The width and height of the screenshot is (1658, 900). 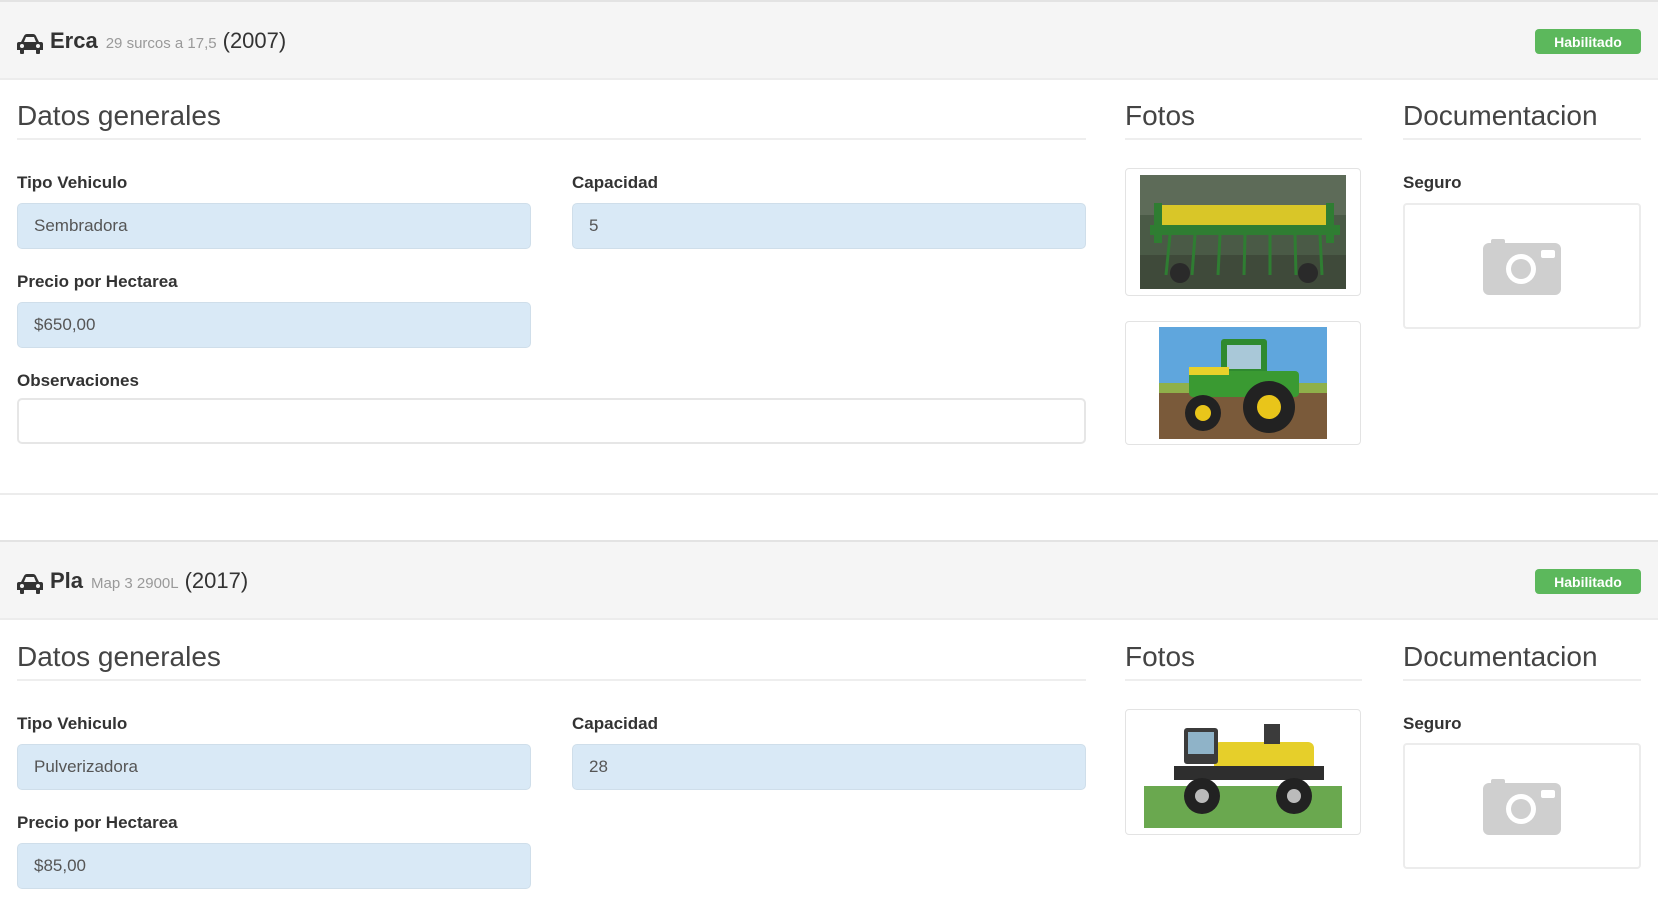 What do you see at coordinates (829, 226) in the screenshot?
I see `capacity-field: 5` at bounding box center [829, 226].